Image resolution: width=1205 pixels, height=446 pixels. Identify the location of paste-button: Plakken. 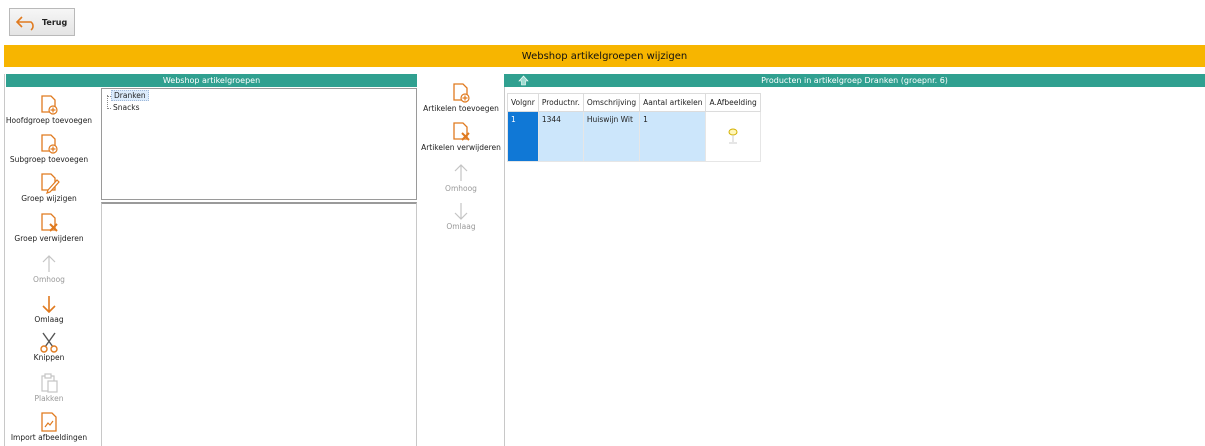
(49, 387).